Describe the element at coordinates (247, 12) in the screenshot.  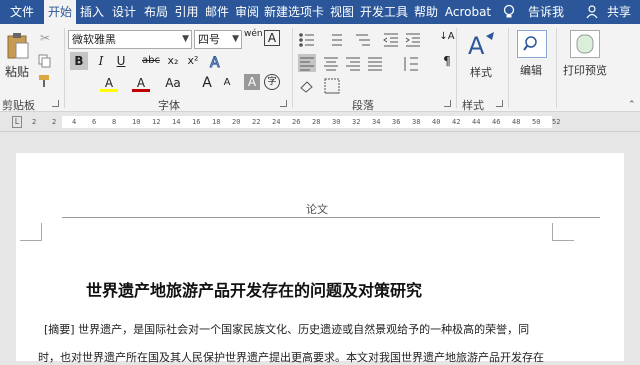
I see `tab-review: 审阅` at that location.